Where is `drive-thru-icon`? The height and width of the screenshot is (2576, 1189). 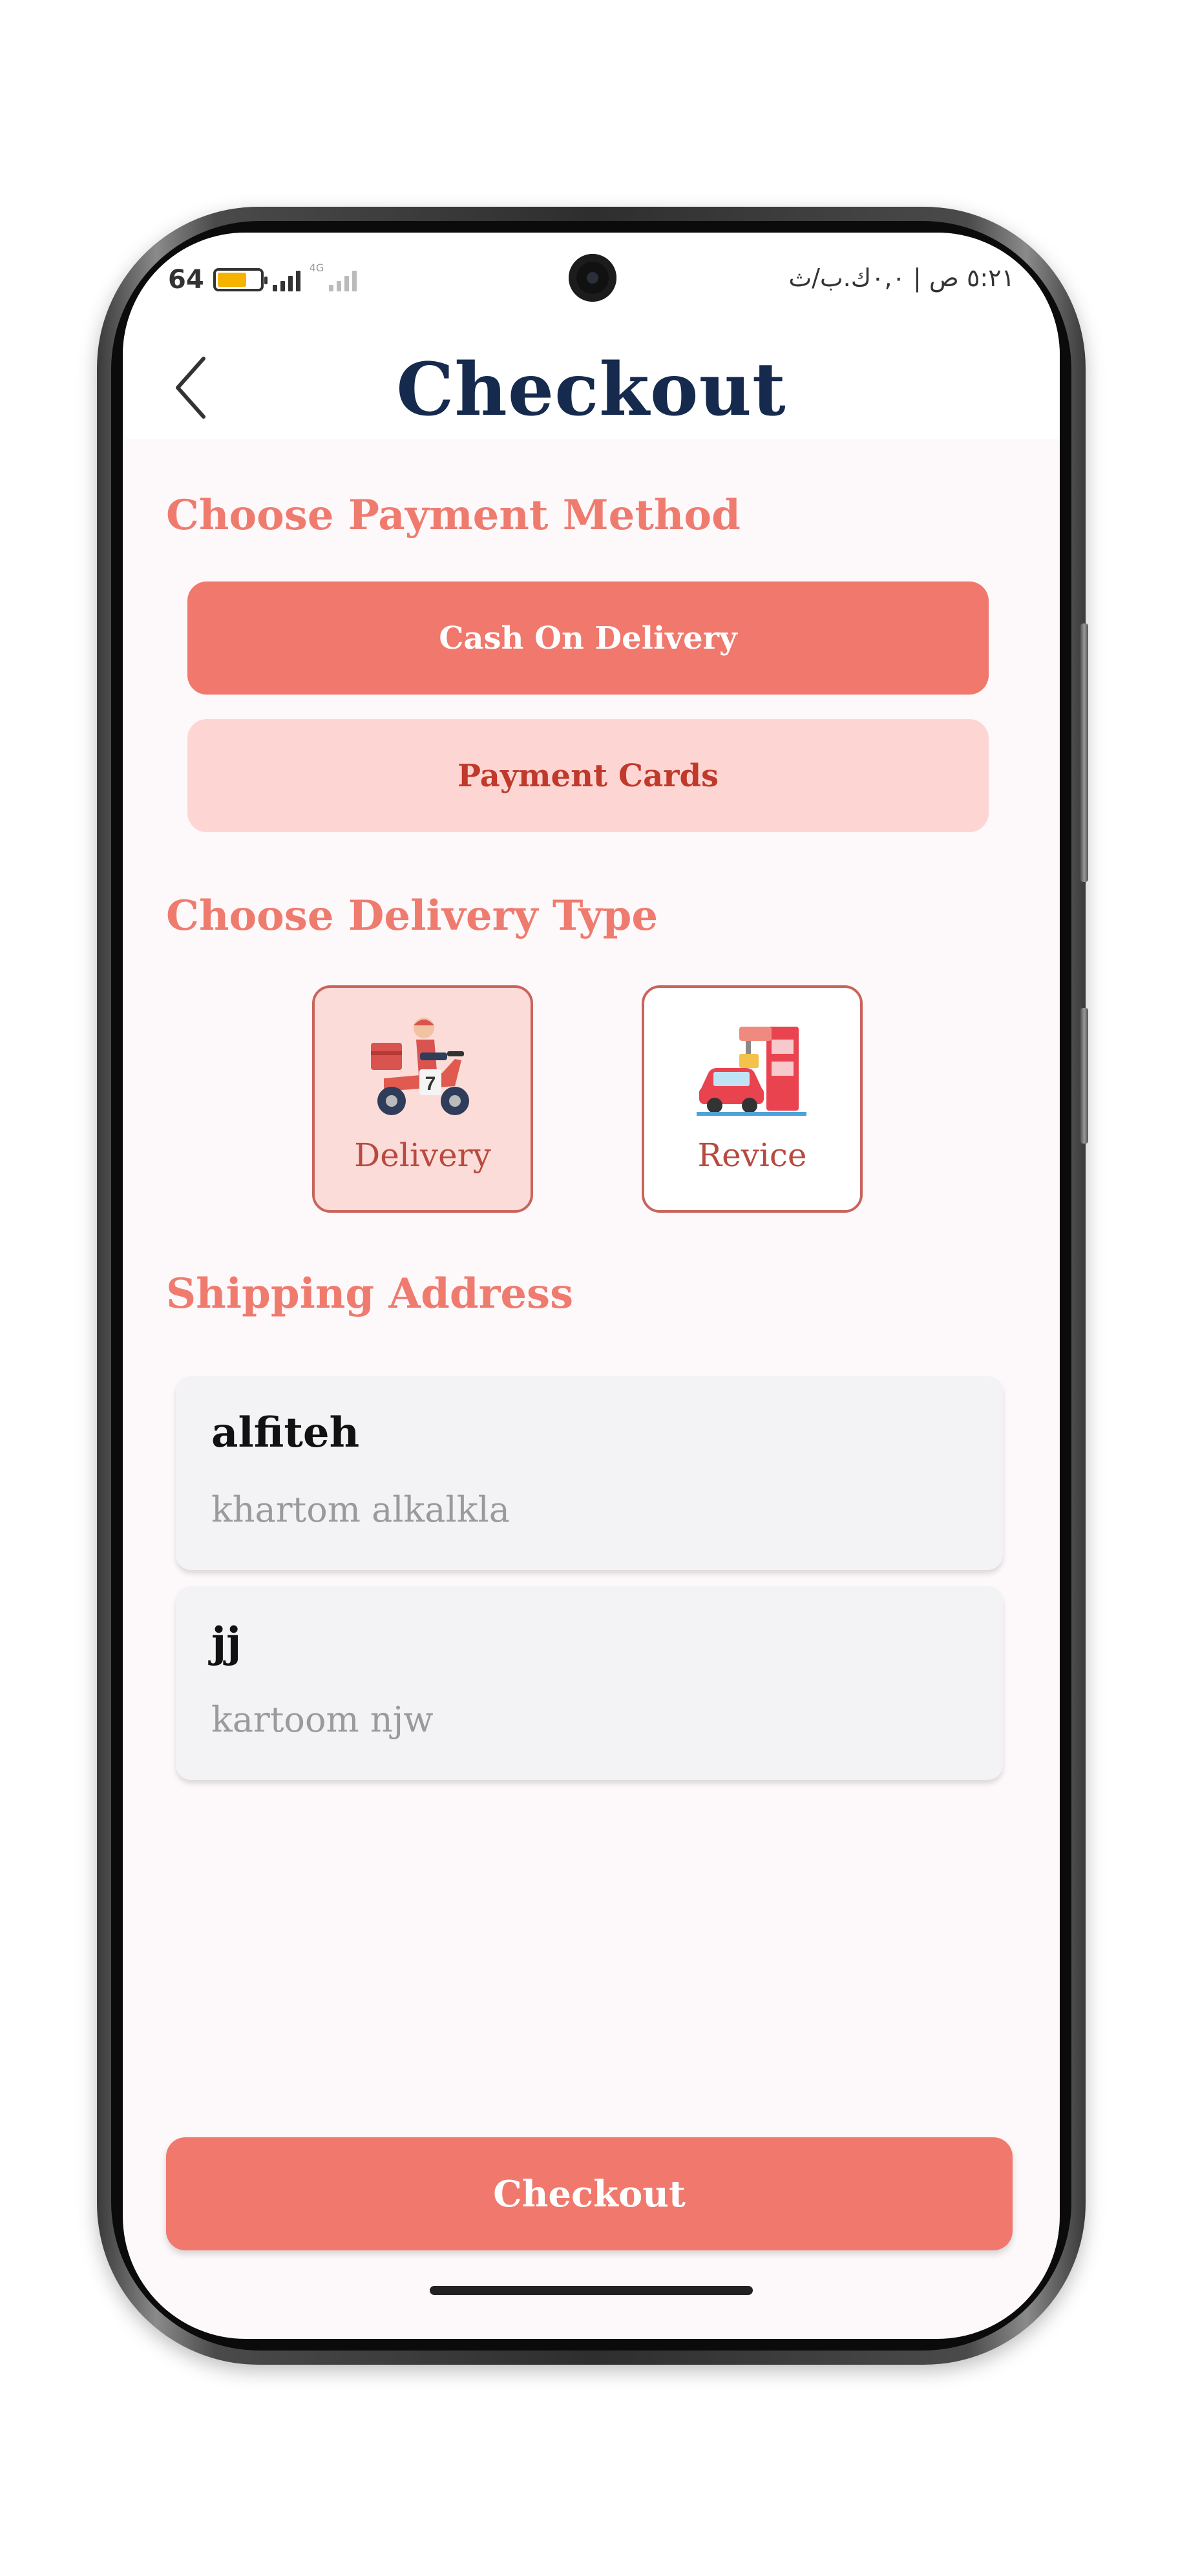
drive-thru-icon is located at coordinates (752, 1071).